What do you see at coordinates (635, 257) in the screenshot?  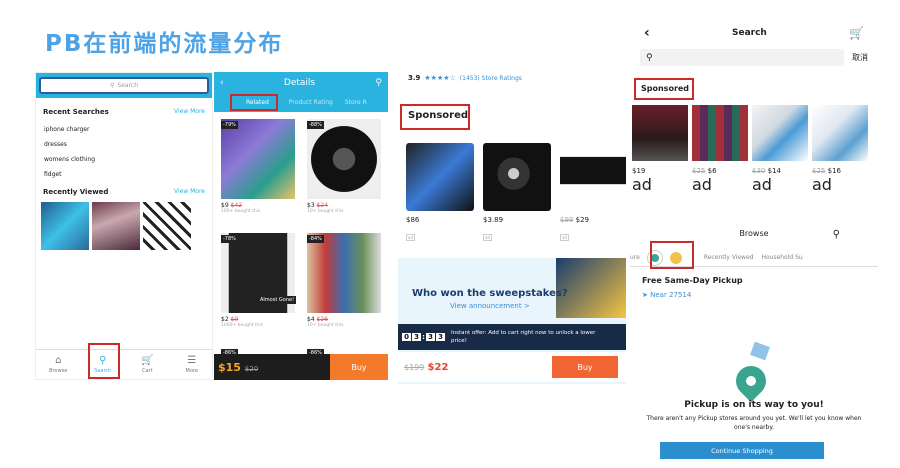 I see `tab-partial: ure` at bounding box center [635, 257].